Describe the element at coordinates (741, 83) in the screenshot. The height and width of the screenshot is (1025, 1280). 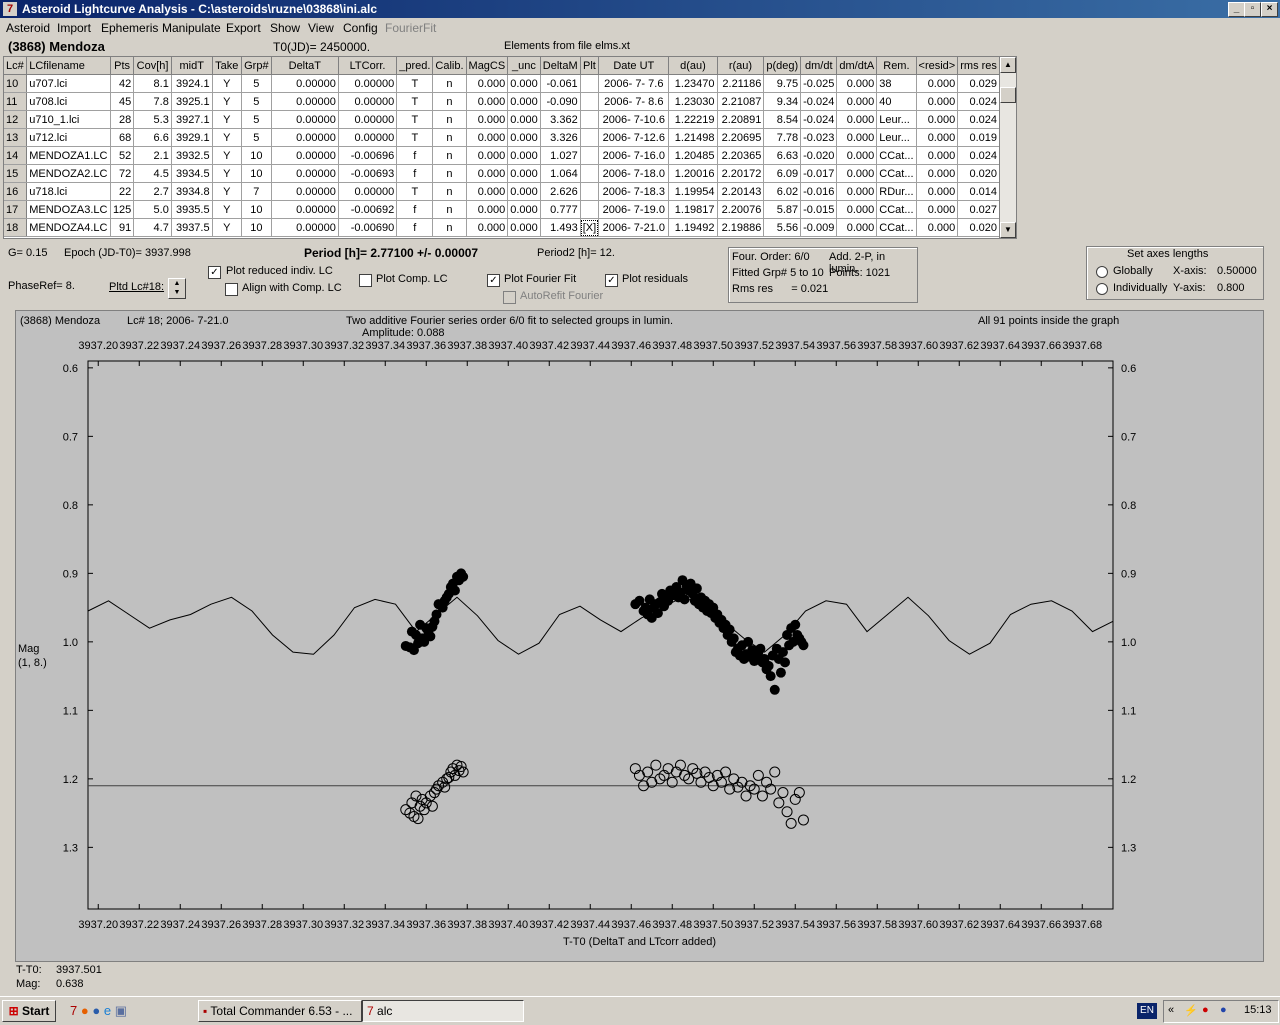
I see `table-cell: 2.21186` at that location.